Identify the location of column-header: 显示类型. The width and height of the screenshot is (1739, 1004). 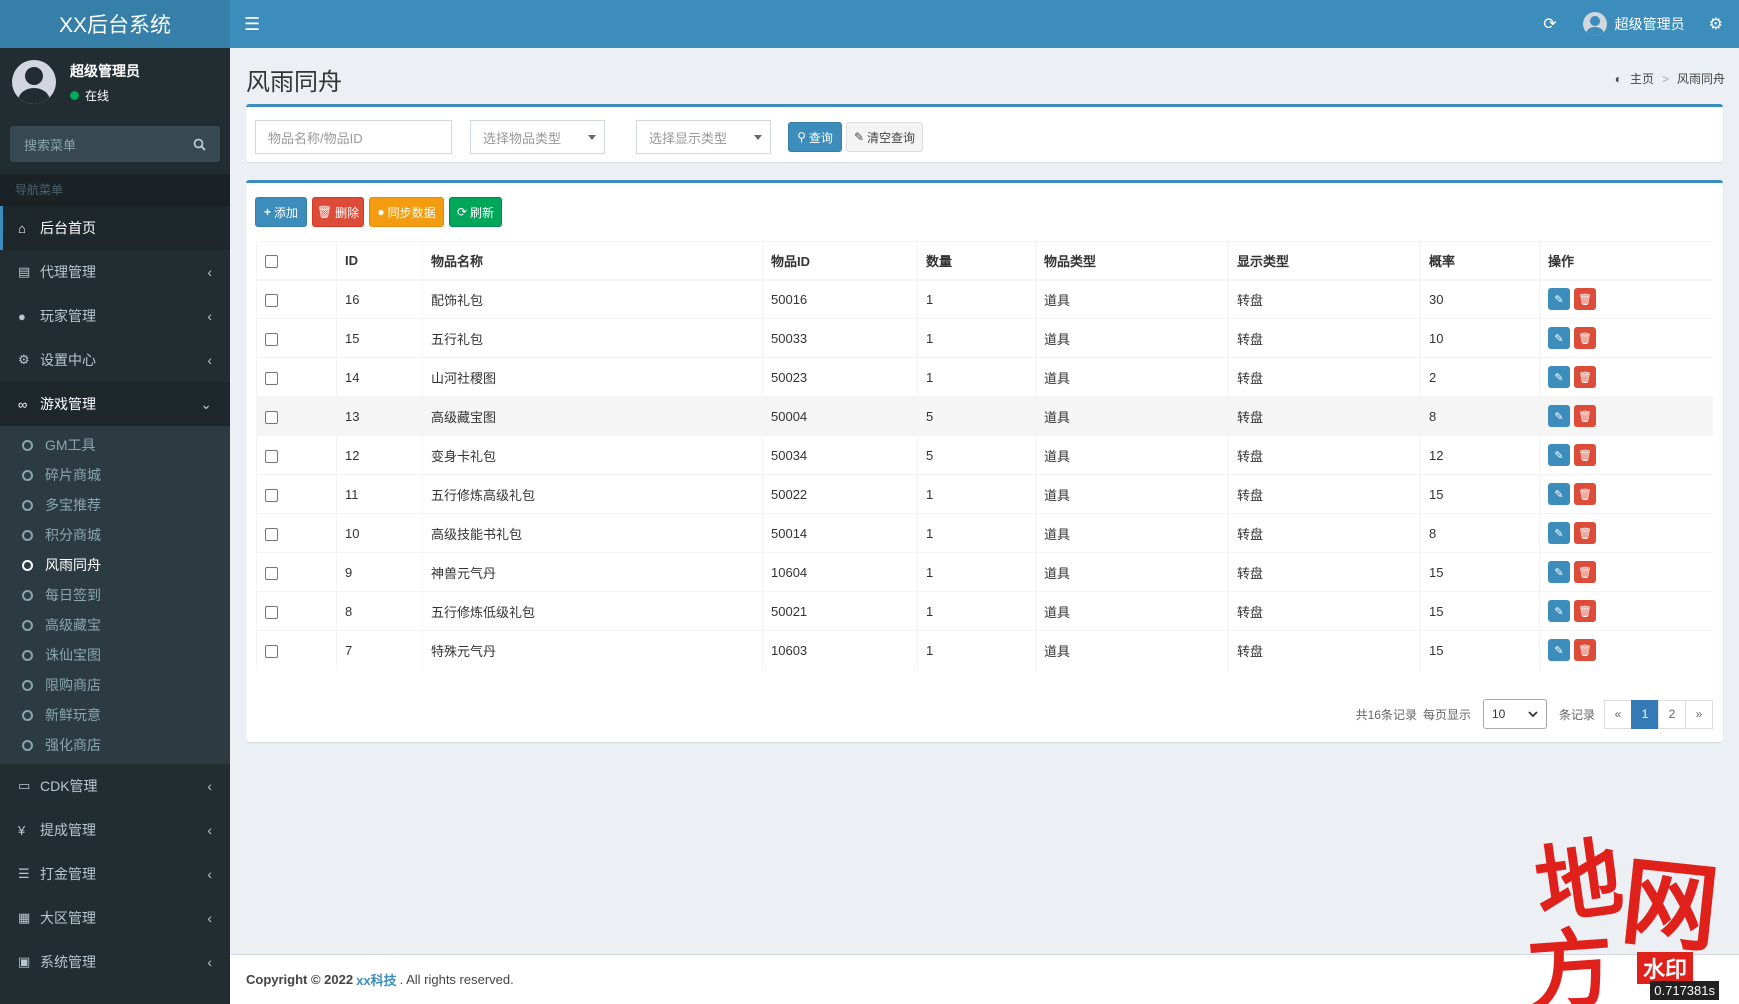
(1324, 261).